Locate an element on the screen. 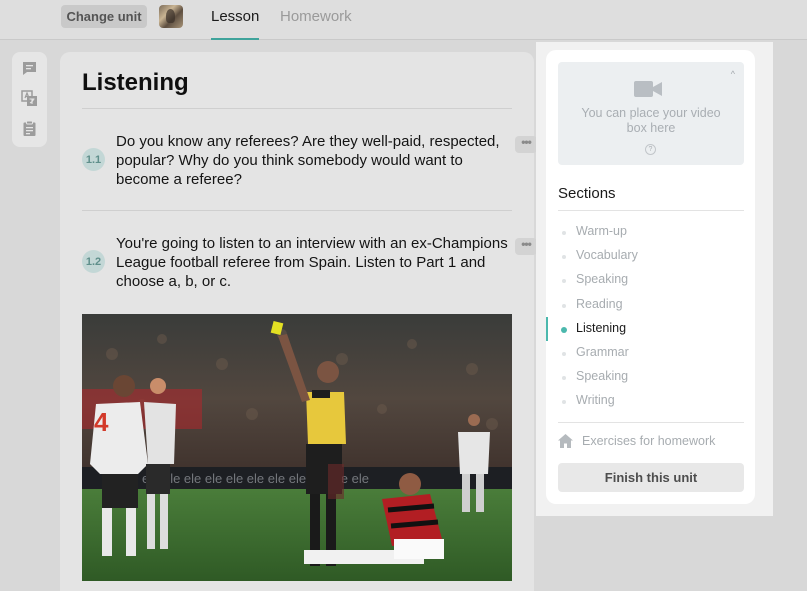 This screenshot has height=591, width=807. task-number-badge: 1.1 is located at coordinates (93, 159).